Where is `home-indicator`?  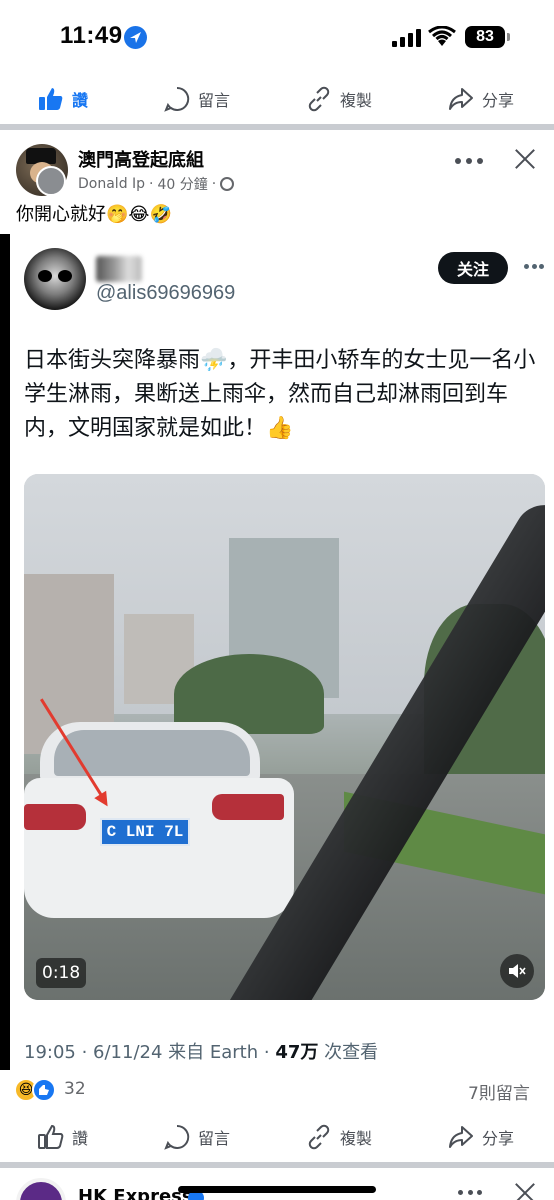
home-indicator is located at coordinates (277, 1189).